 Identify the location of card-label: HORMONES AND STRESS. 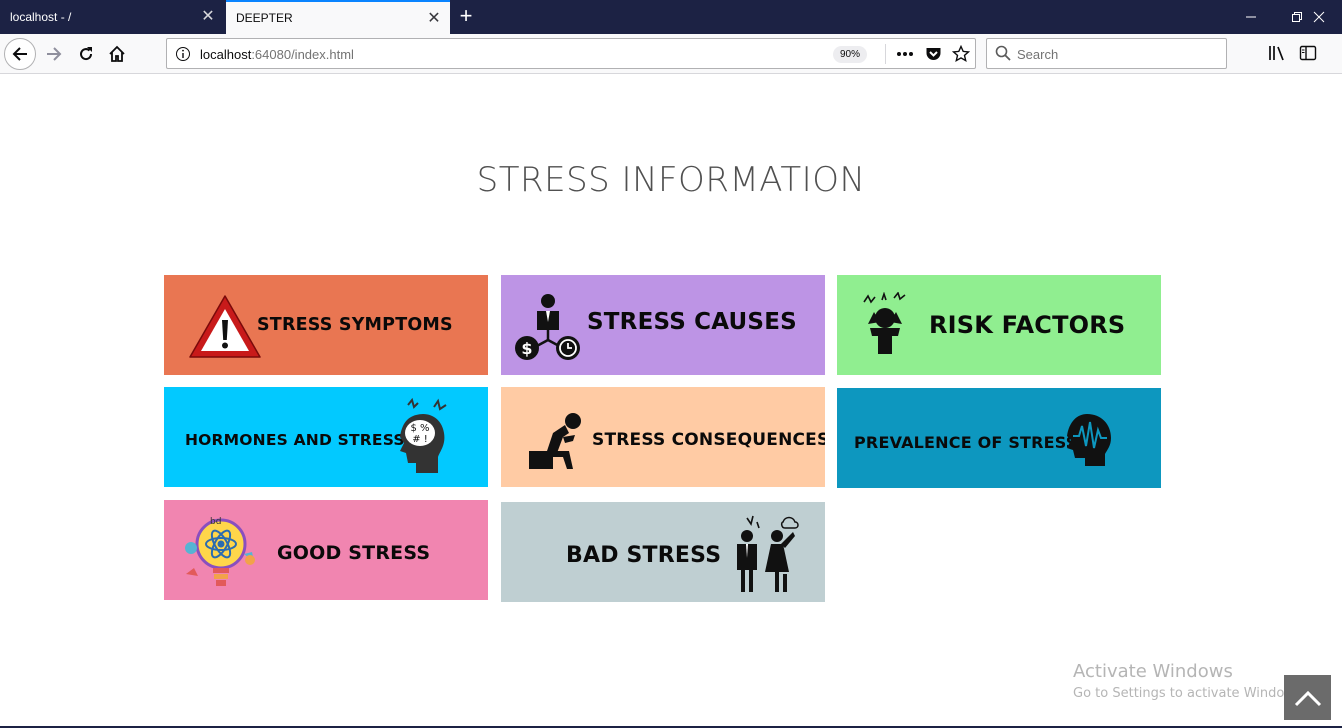
(295, 440).